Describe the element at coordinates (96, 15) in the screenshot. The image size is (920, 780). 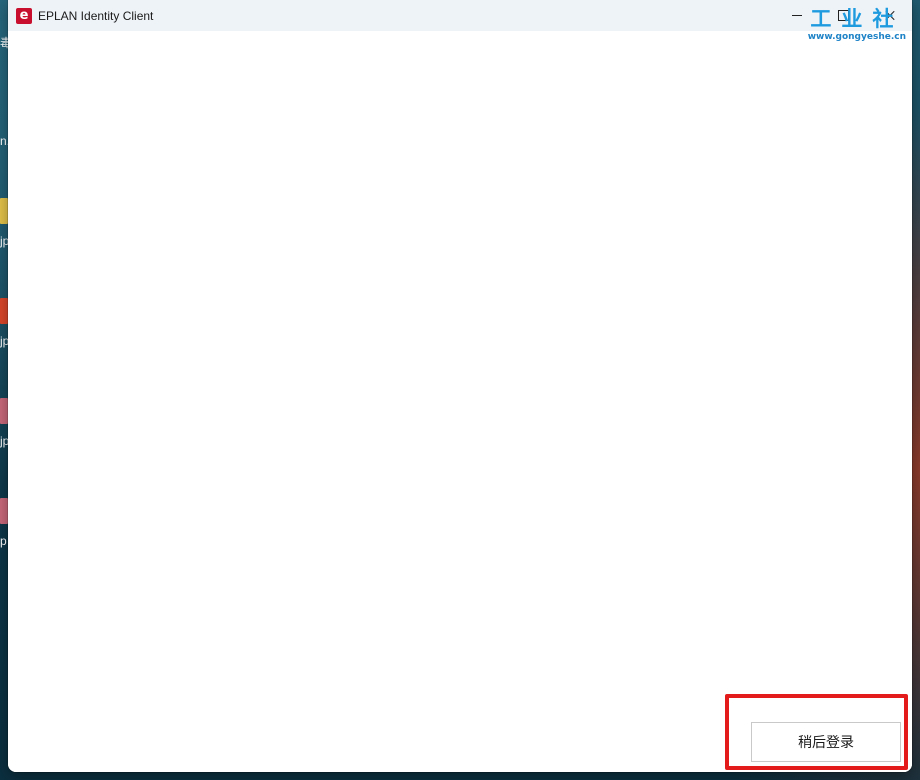
I see `window-title: EPLAN Identity Client` at that location.